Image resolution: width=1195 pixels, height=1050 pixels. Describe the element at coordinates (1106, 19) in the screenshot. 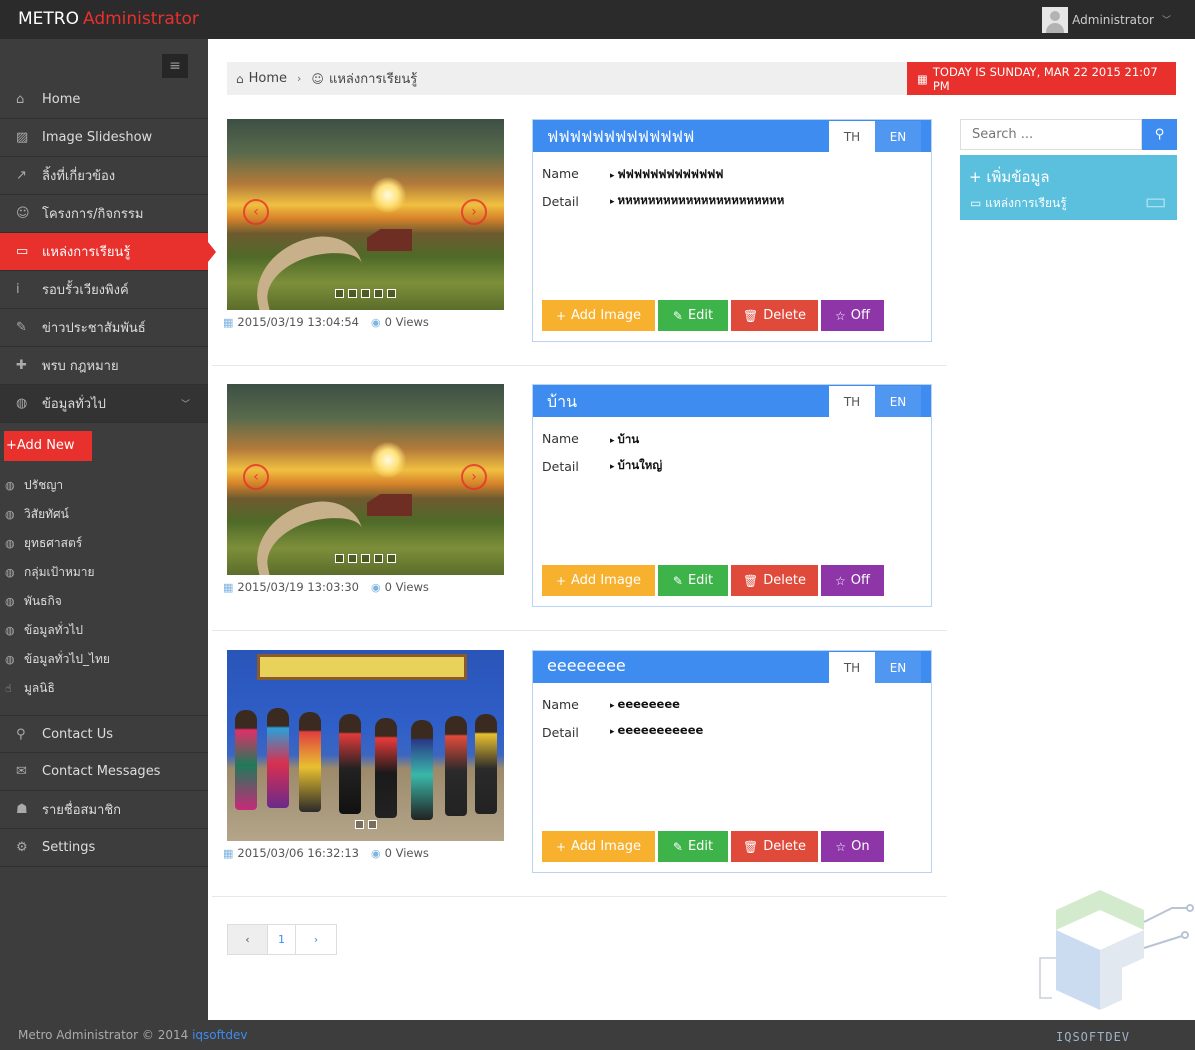

I see `user-menu: Administrator ﹀` at that location.